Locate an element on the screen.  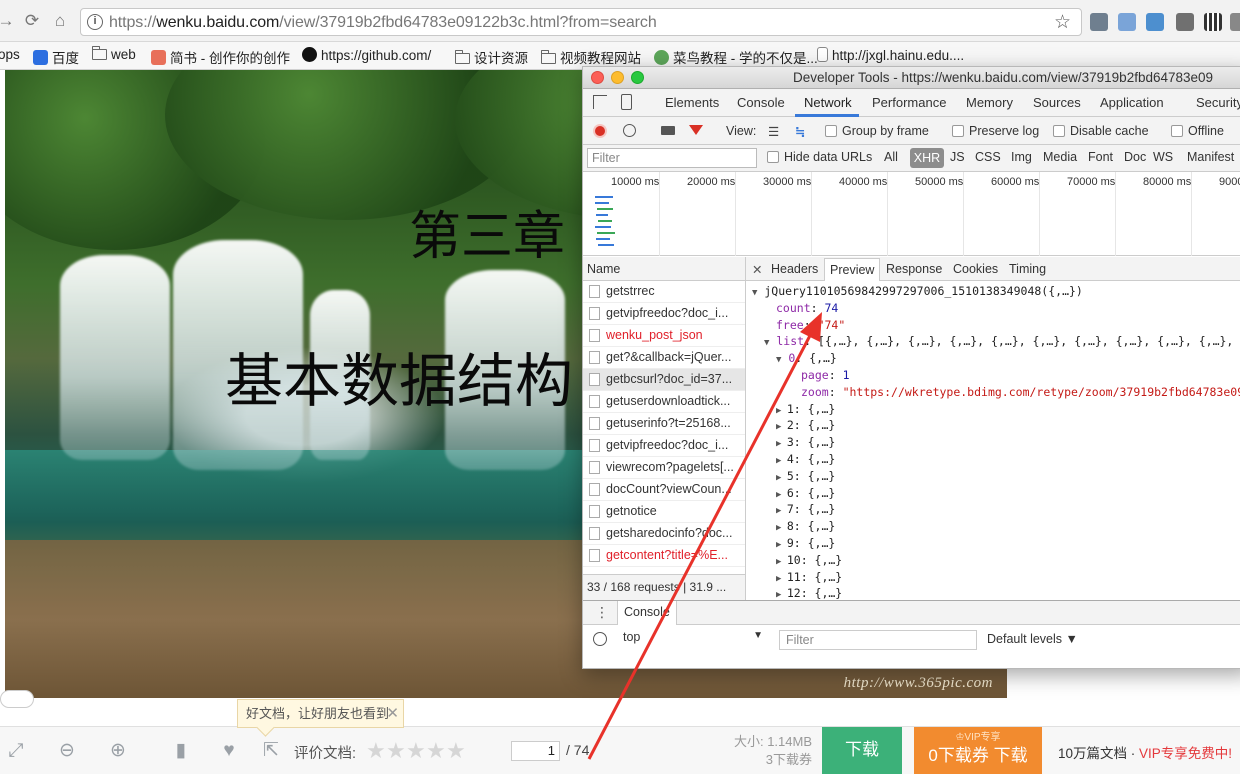
json-collapsed-row: ▶ 10: {,…} is located at coordinates (993, 560).